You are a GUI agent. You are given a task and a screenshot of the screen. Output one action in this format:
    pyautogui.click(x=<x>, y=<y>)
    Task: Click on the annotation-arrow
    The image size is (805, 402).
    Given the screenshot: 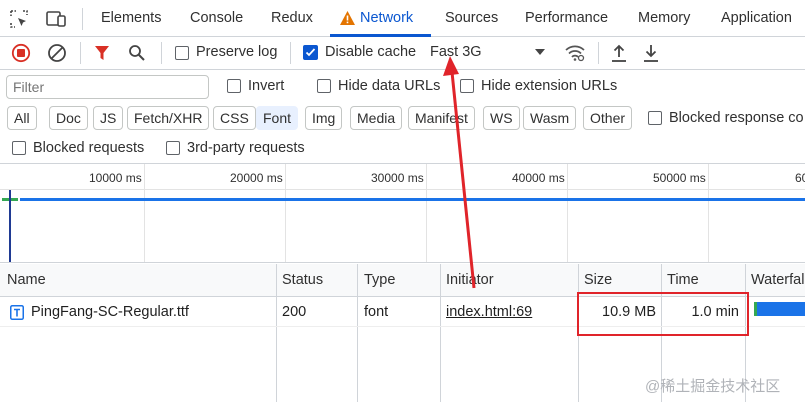 What is the action you would take?
    pyautogui.click(x=459, y=172)
    